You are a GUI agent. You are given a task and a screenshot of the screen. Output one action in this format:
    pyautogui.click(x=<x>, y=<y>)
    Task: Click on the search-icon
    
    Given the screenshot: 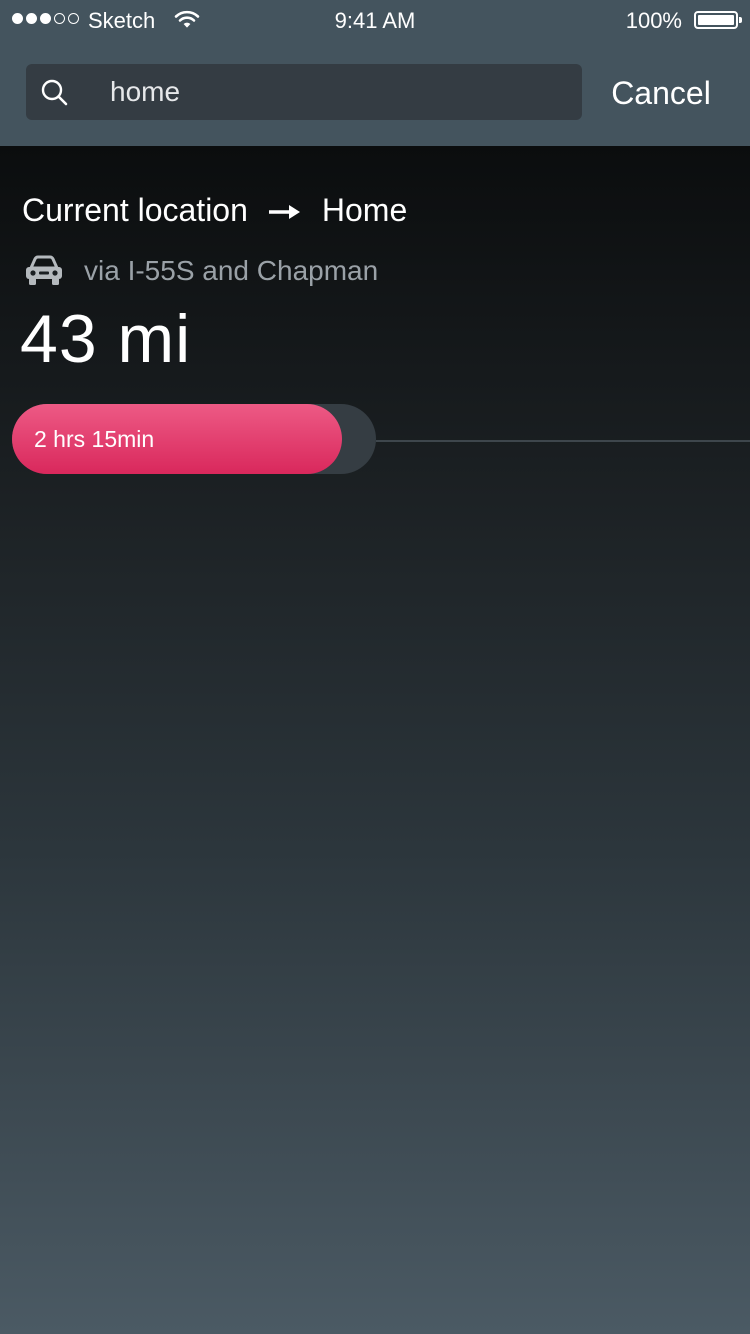 What is the action you would take?
    pyautogui.click(x=55, y=95)
    